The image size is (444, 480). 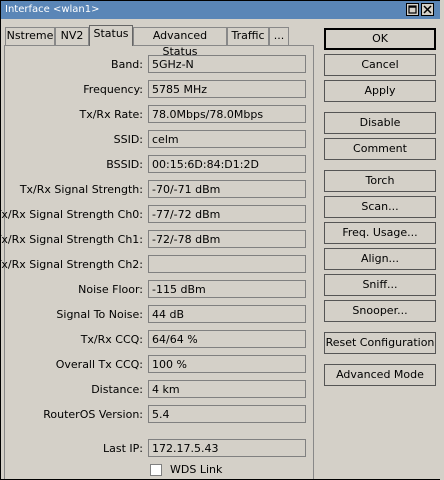 What do you see at coordinates (81, 189) in the screenshot?
I see `signal-strength-label: Tx/Rx Signal Strength:` at bounding box center [81, 189].